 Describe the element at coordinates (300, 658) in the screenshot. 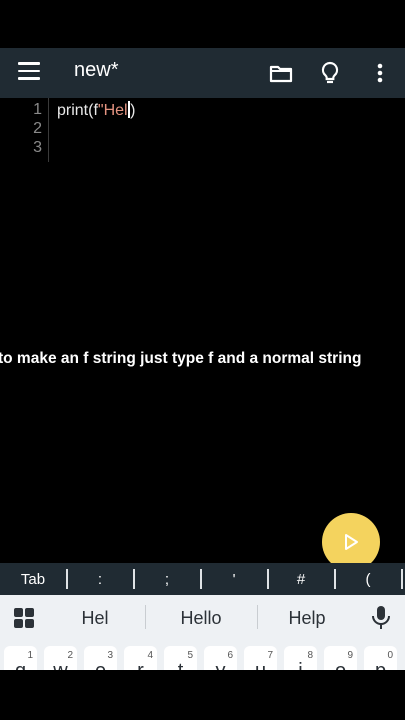

I see `key-i: 8i` at that location.